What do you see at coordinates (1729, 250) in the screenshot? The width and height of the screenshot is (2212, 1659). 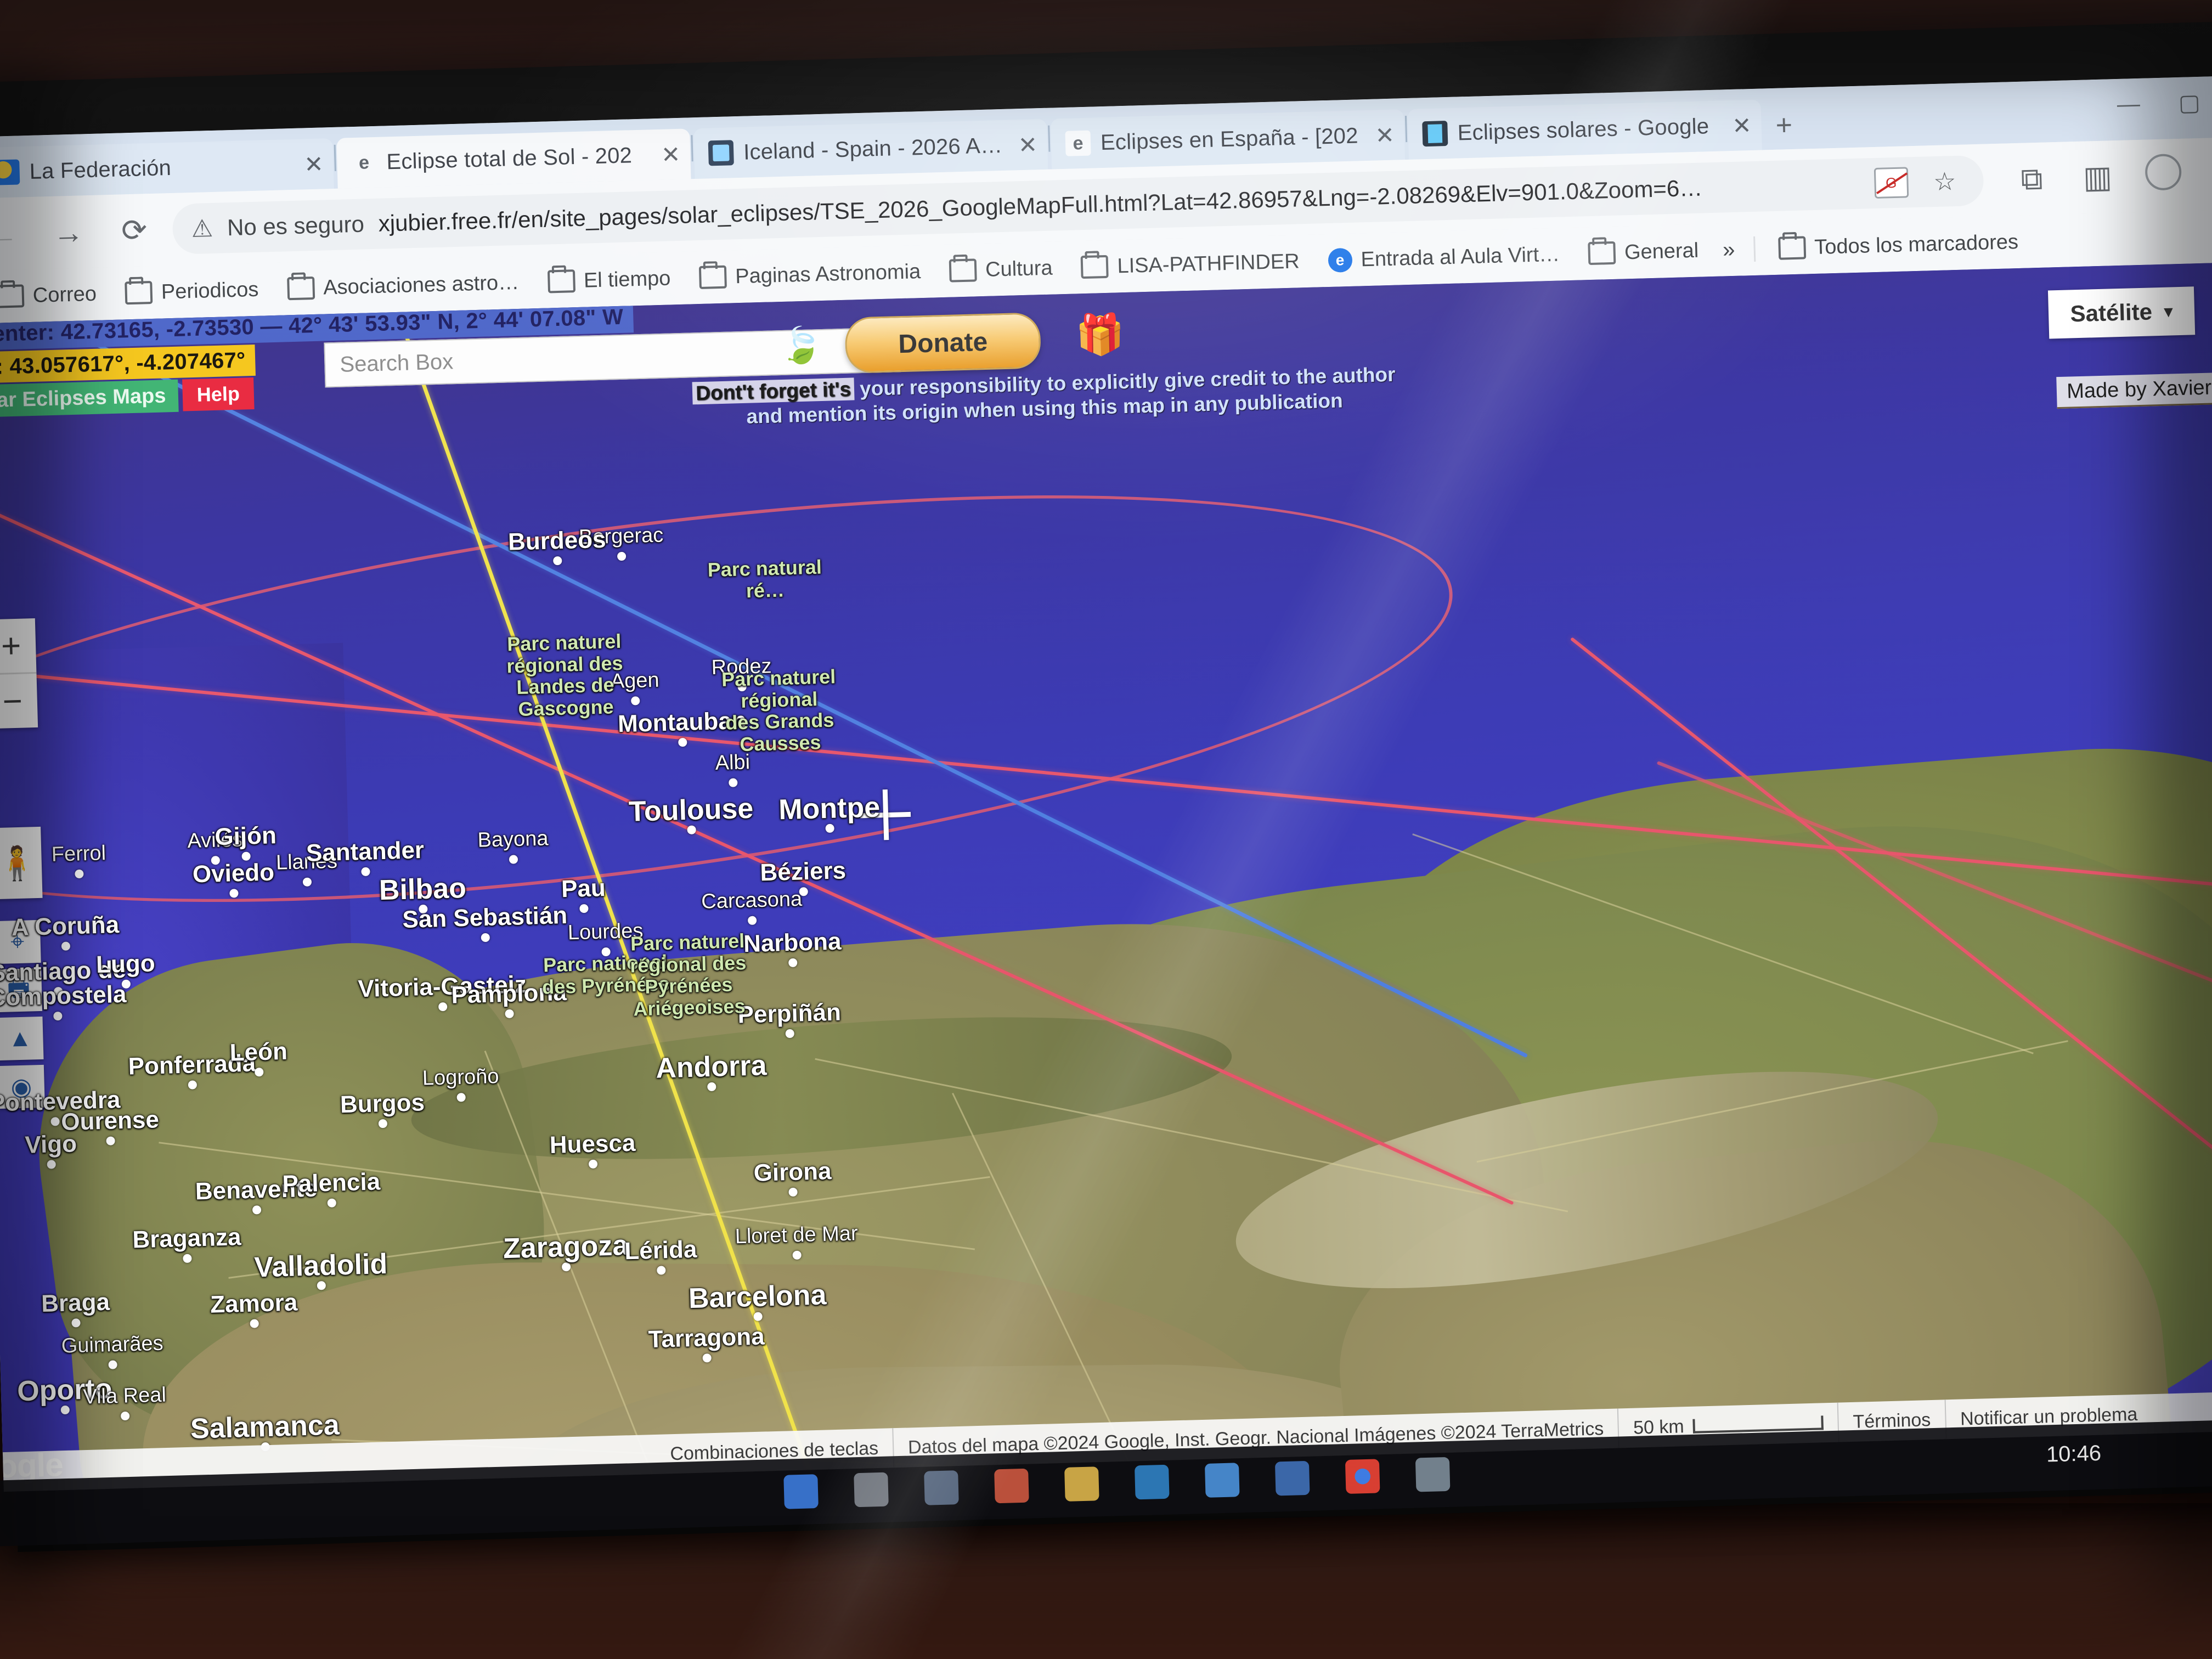 I see `bookmarks-overflow-icon: »` at bounding box center [1729, 250].